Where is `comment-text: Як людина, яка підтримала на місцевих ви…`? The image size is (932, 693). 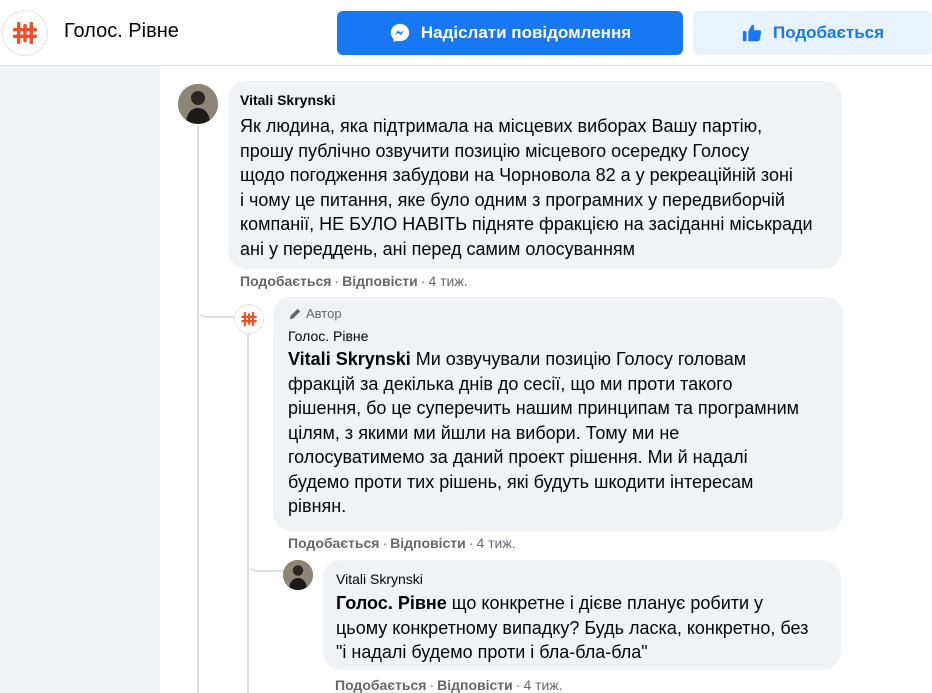
comment-text: Як людина, яка підтримала на місцевих ви… is located at coordinates (535, 187).